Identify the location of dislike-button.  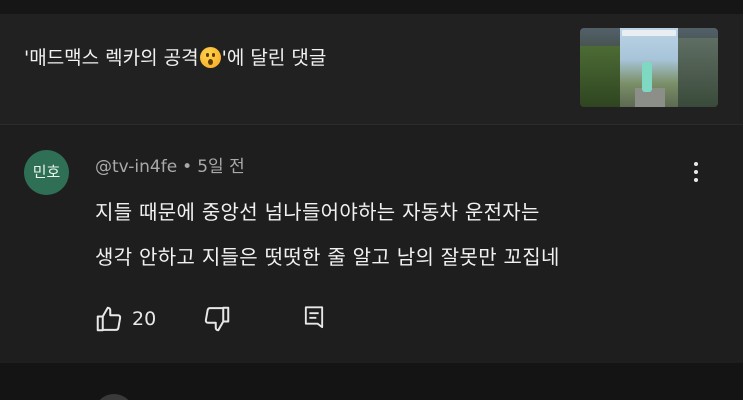
(218, 319).